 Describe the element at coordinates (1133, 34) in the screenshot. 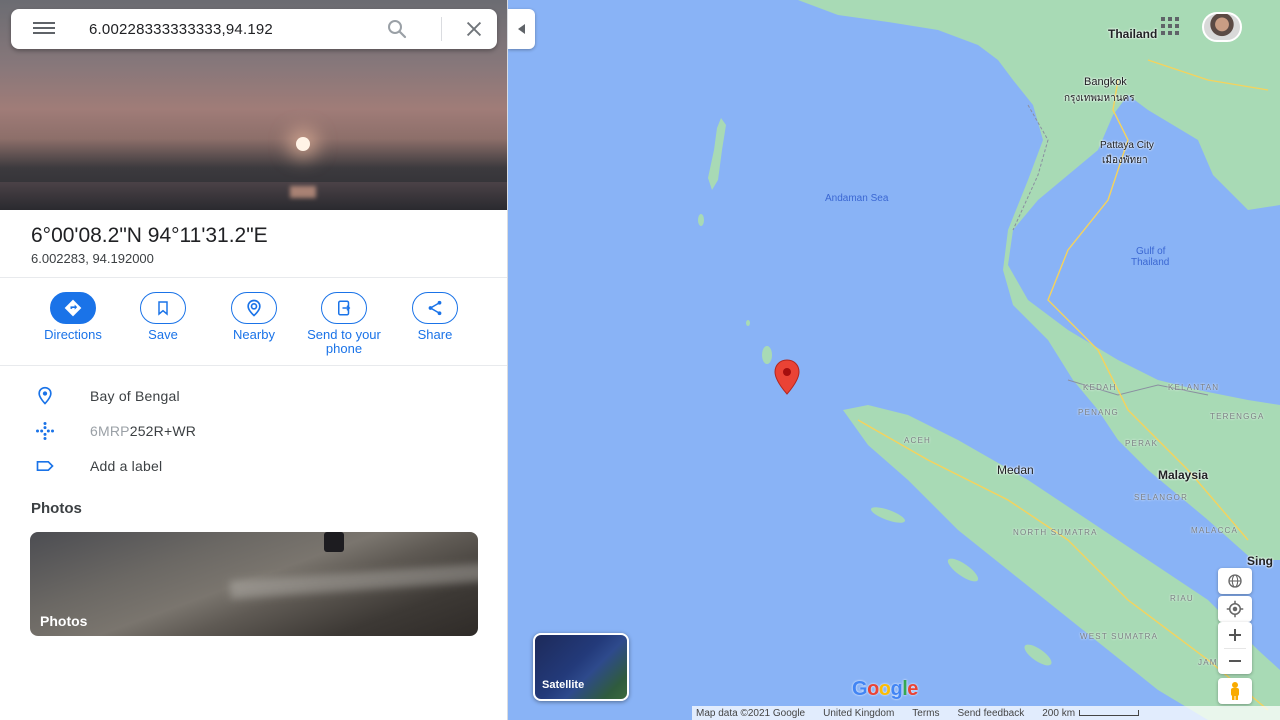

I see `map-label-thailand: Thailand` at that location.